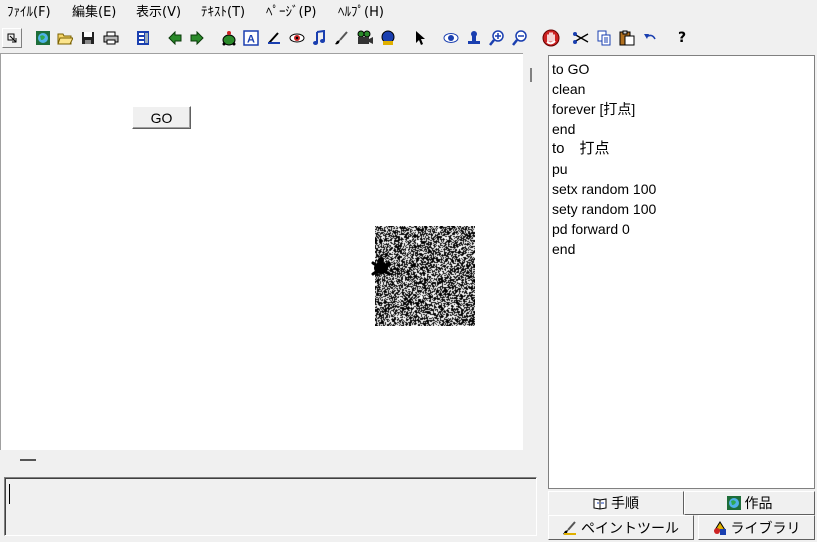 The height and width of the screenshot is (542, 817). I want to click on tab-procedures: 手順, so click(616, 503).